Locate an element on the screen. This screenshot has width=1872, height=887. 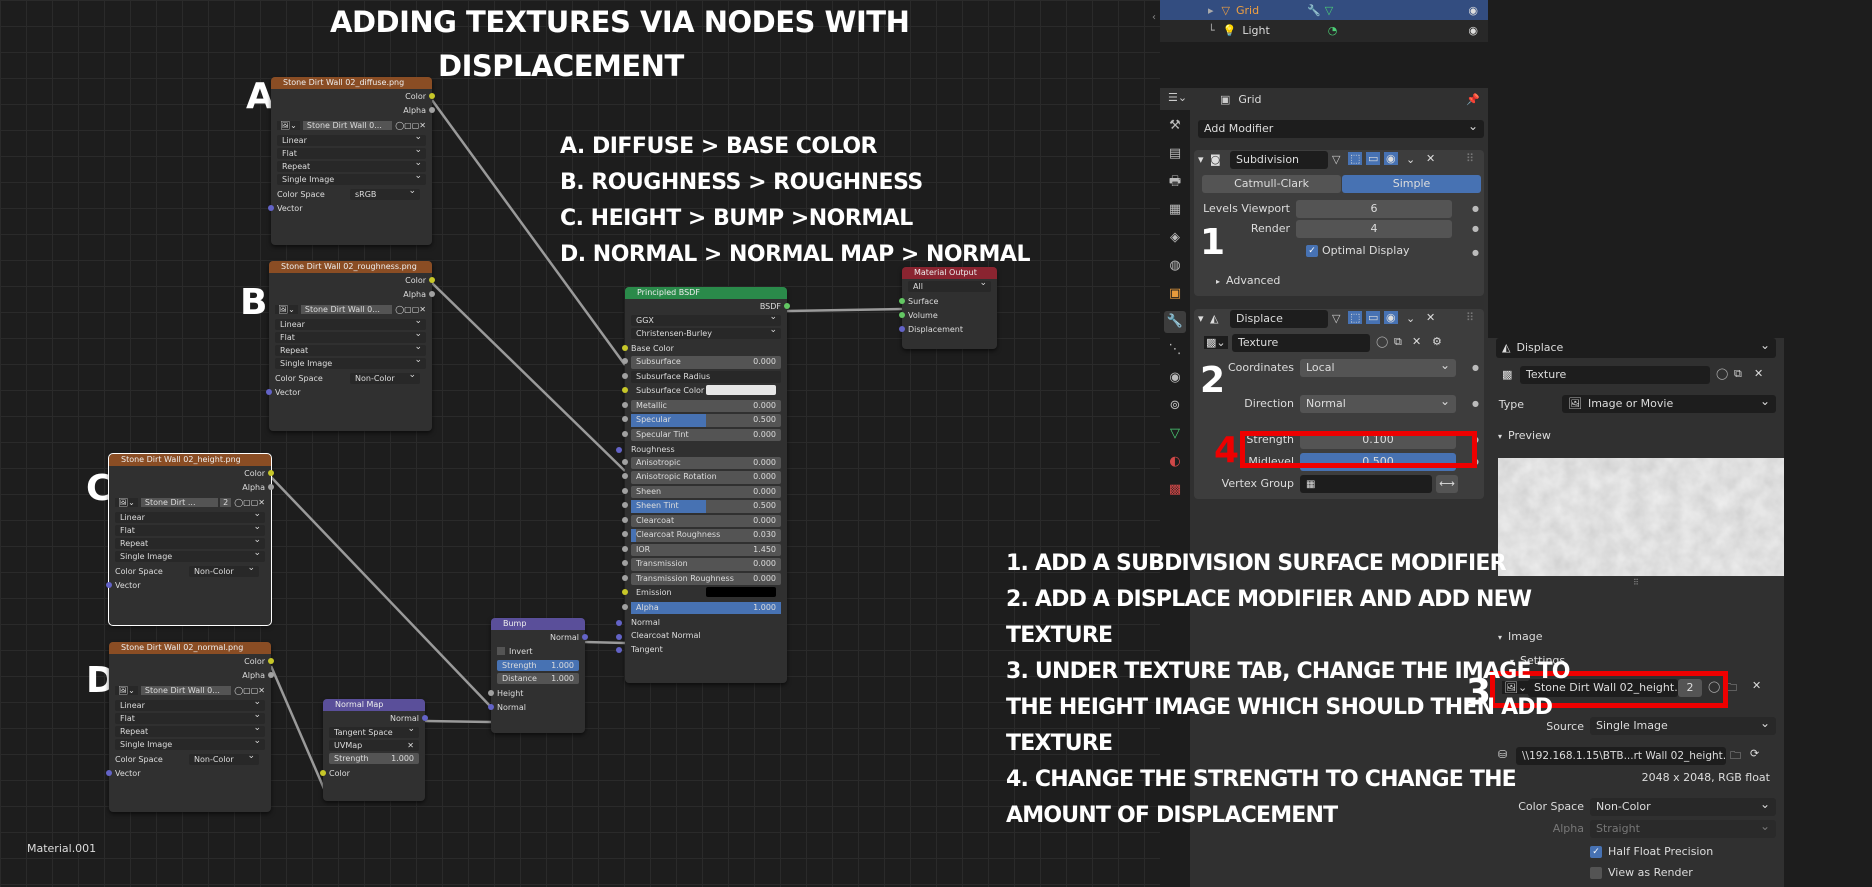
particles-tab-icon: ⋱ is located at coordinates (1175, 350).